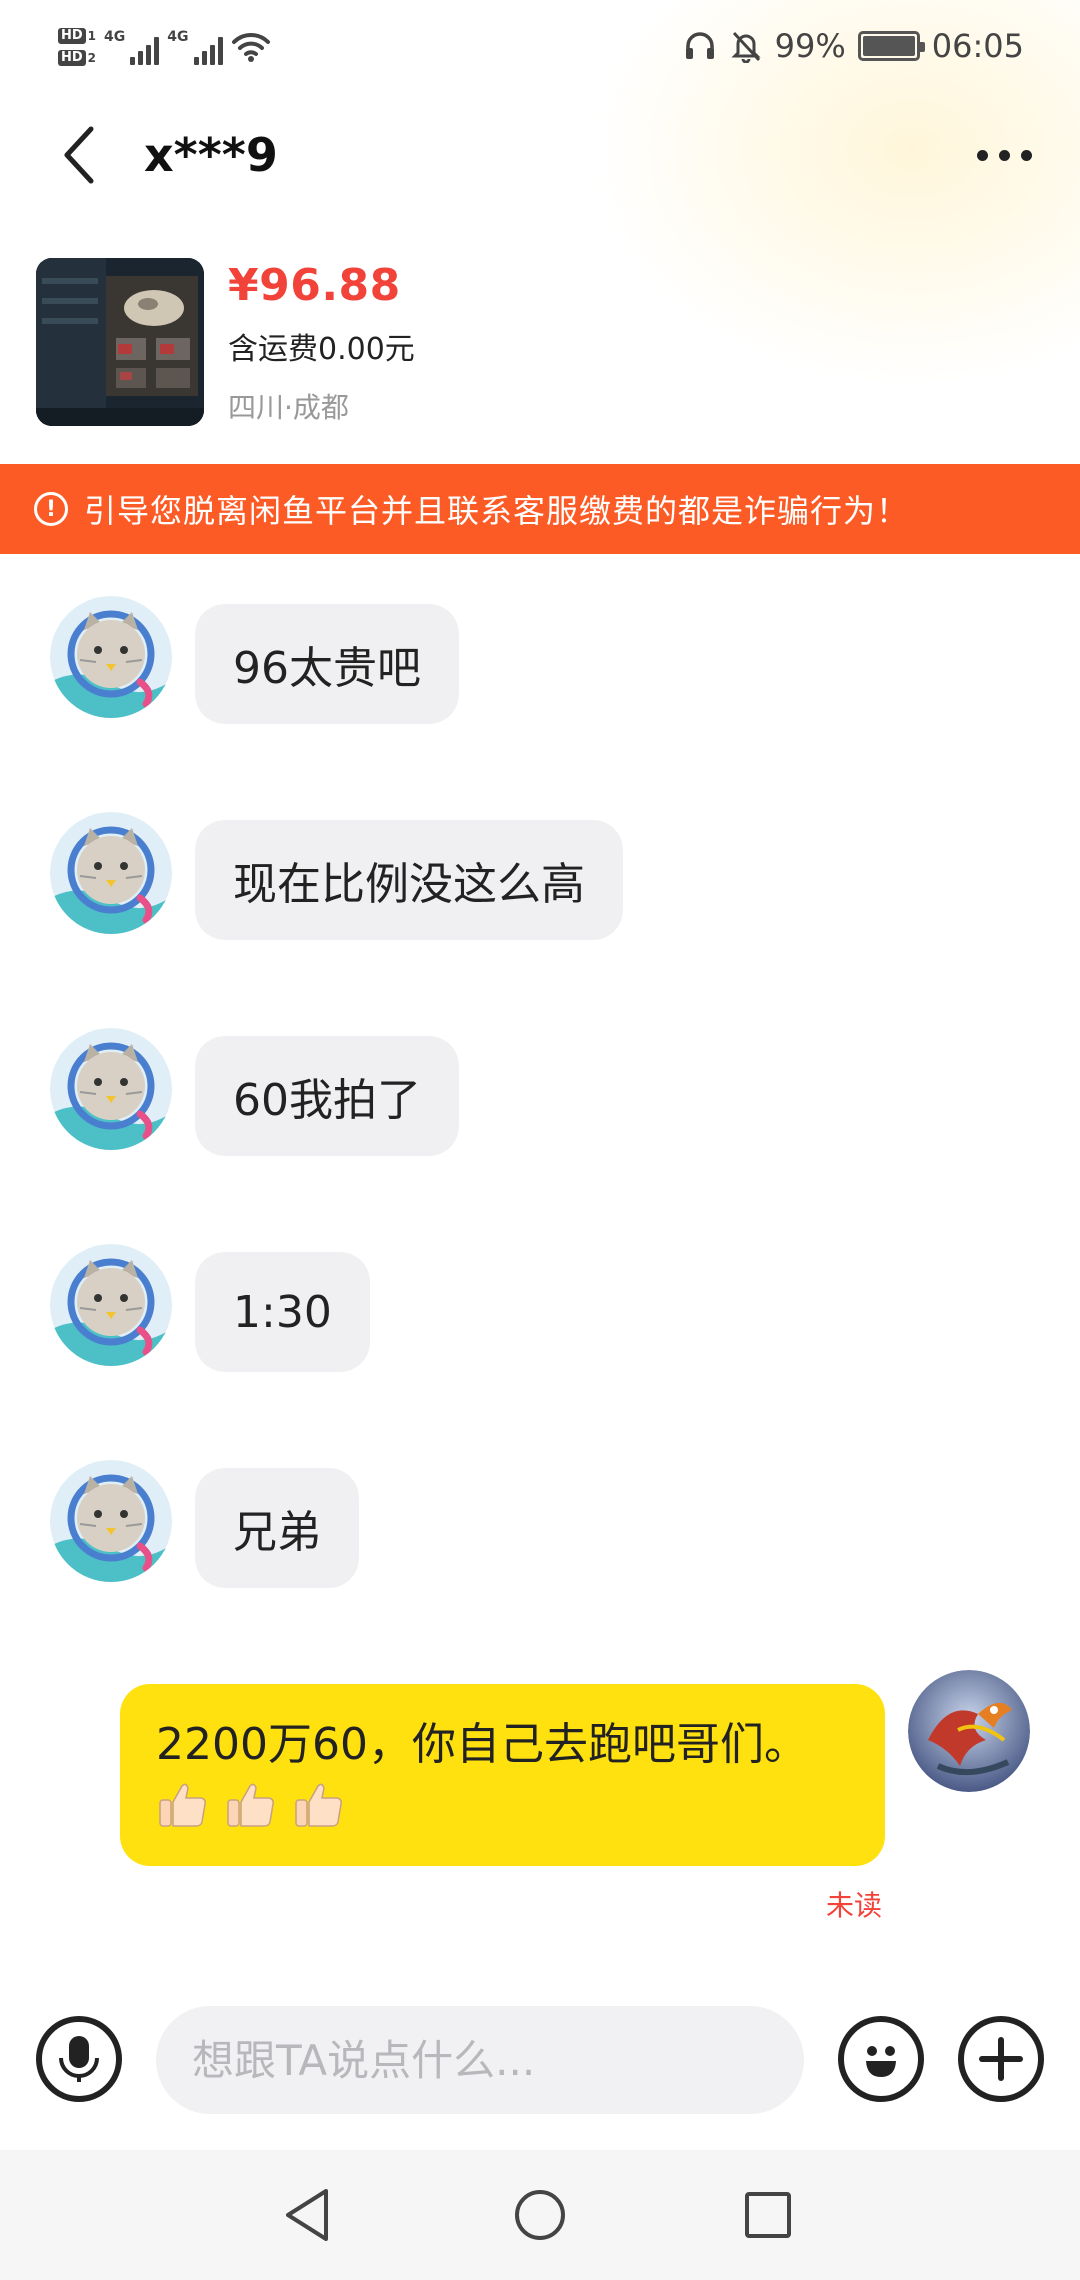 The width and height of the screenshot is (1080, 2280). What do you see at coordinates (502, 1775) in the screenshot?
I see `message-outgoing-bubble: 2200万60，你自己去跑吧哥们。` at bounding box center [502, 1775].